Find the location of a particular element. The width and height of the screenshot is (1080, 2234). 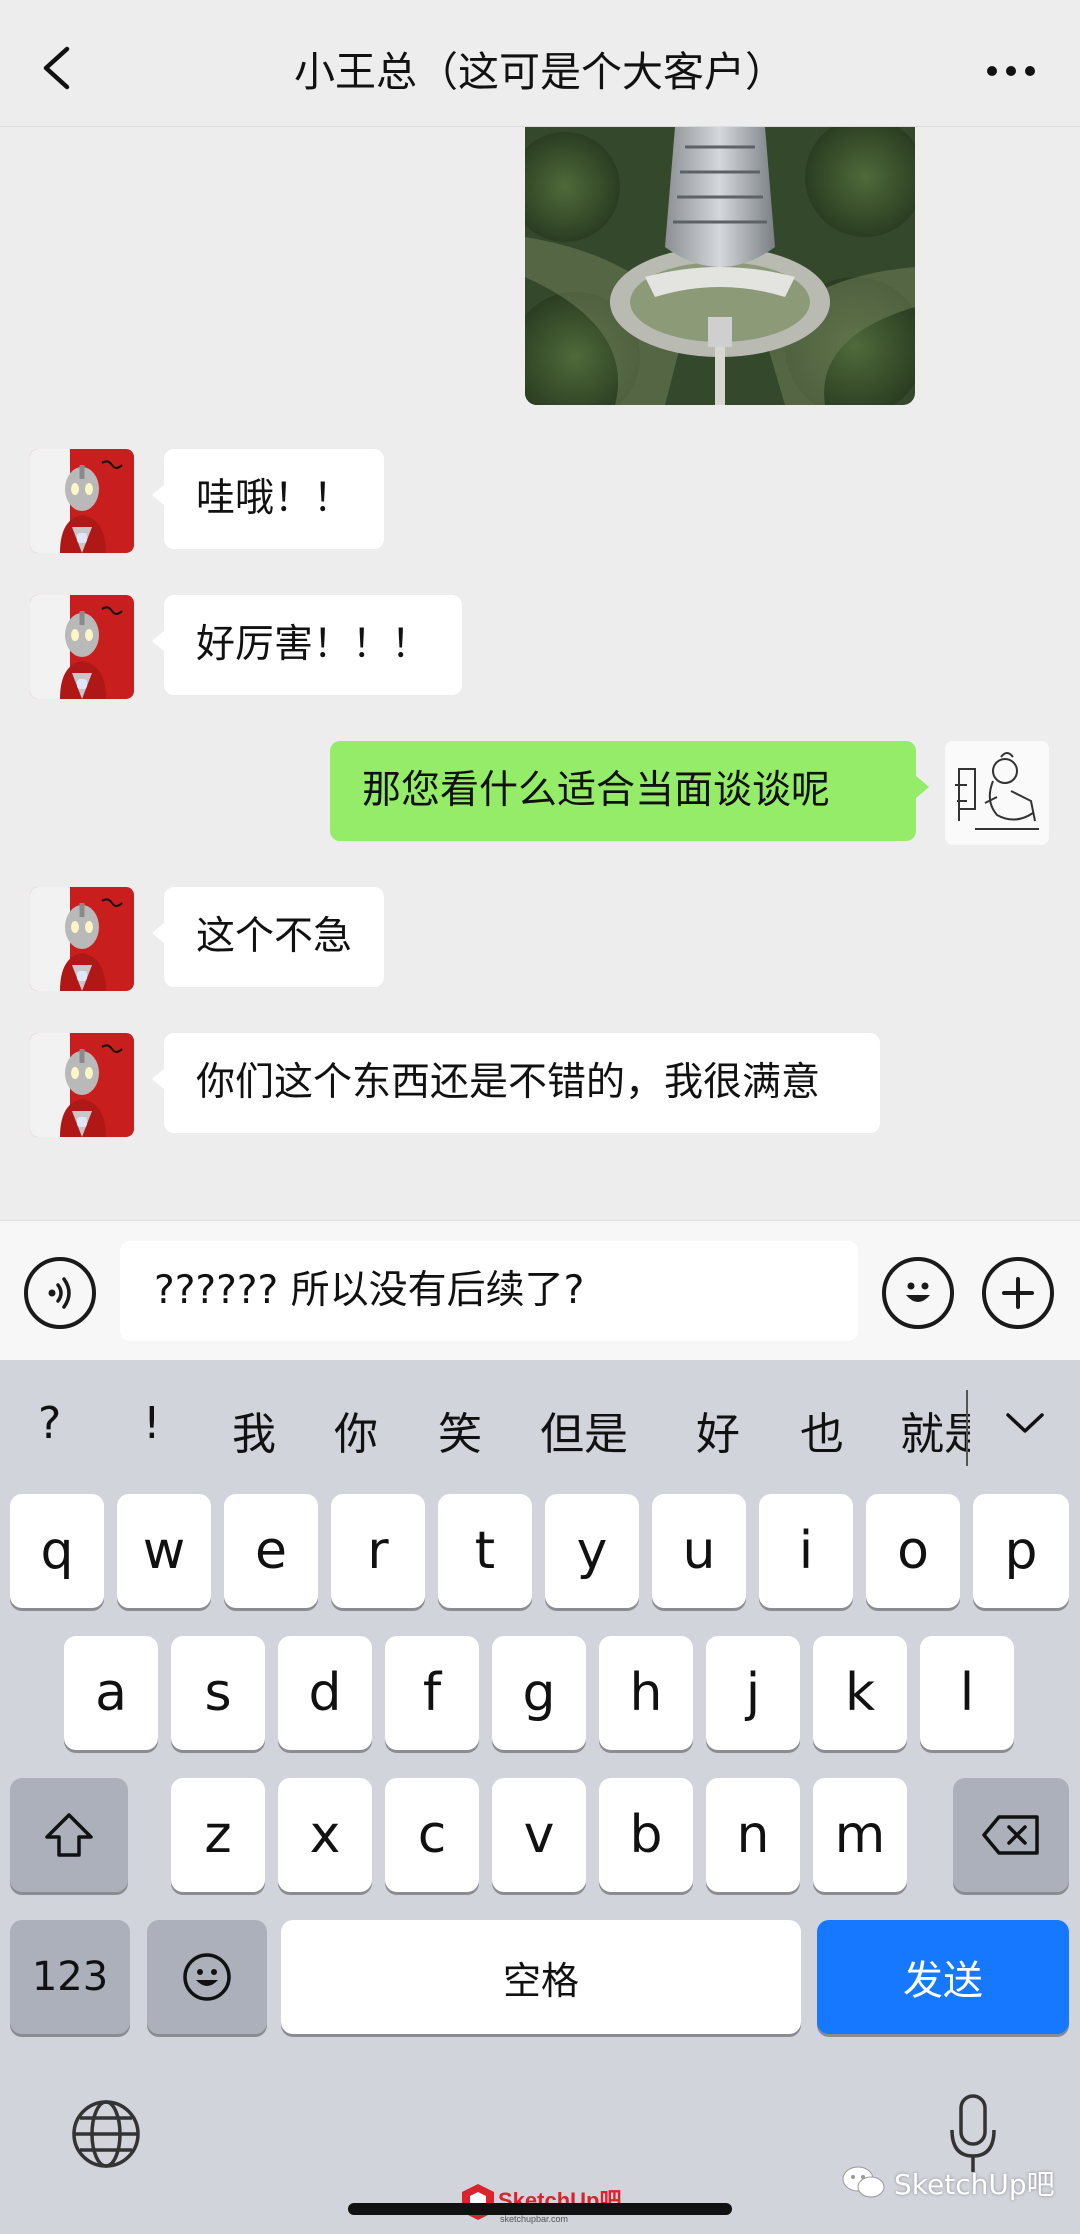

self-avatar is located at coordinates (997, 793).